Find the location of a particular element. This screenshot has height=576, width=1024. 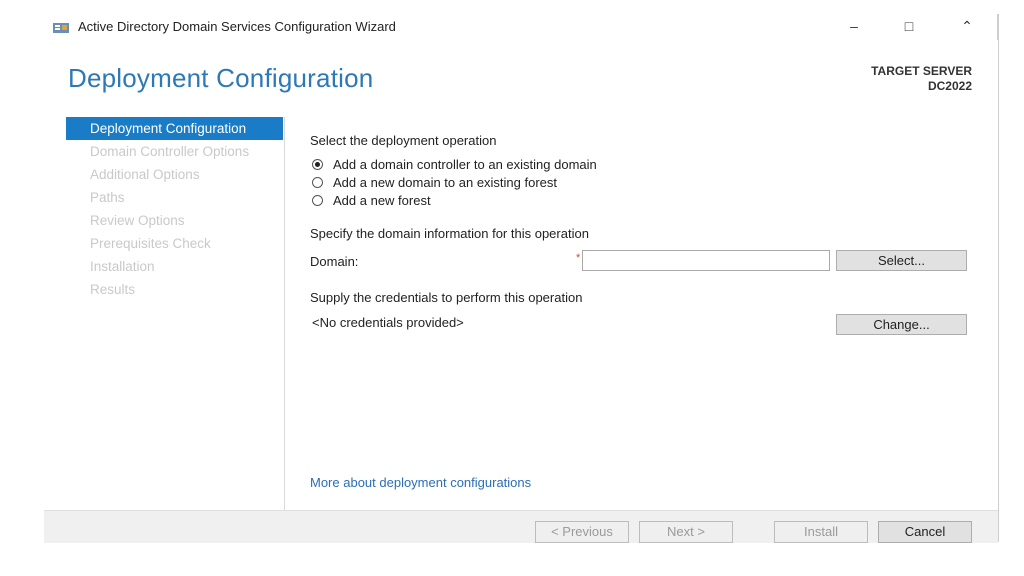

radio-add-new-forest: Add a new forest is located at coordinates (371, 200).